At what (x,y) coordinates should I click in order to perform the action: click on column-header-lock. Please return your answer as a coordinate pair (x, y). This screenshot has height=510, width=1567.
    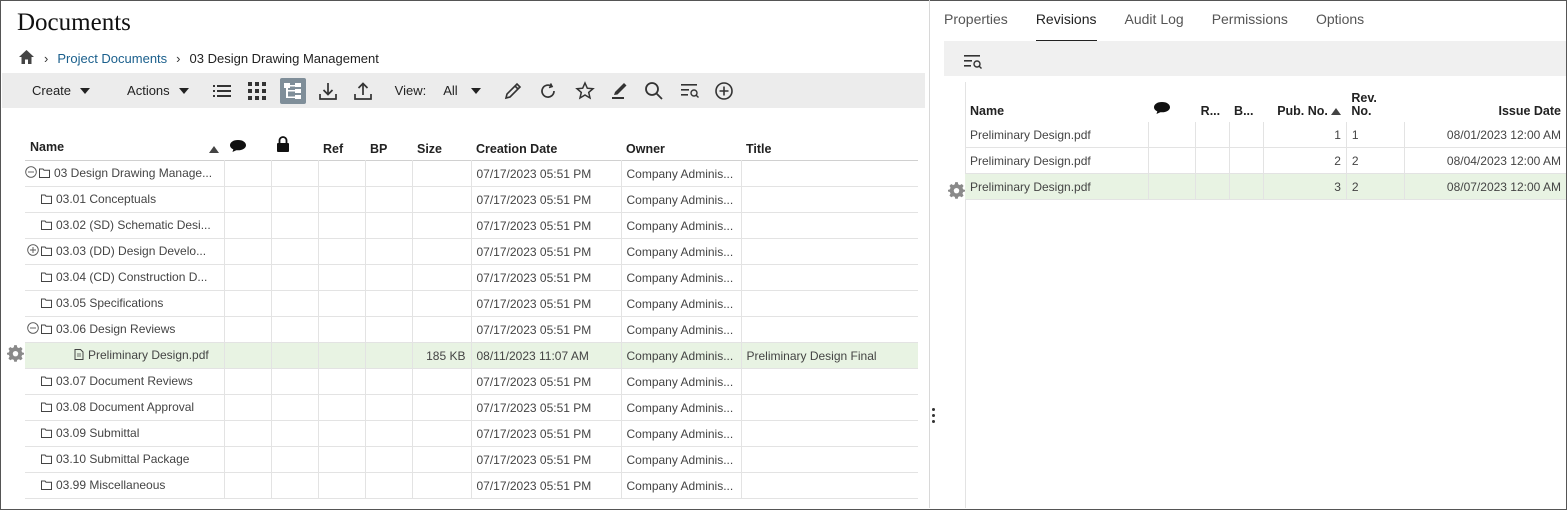
    Looking at the image, I should click on (294, 143).